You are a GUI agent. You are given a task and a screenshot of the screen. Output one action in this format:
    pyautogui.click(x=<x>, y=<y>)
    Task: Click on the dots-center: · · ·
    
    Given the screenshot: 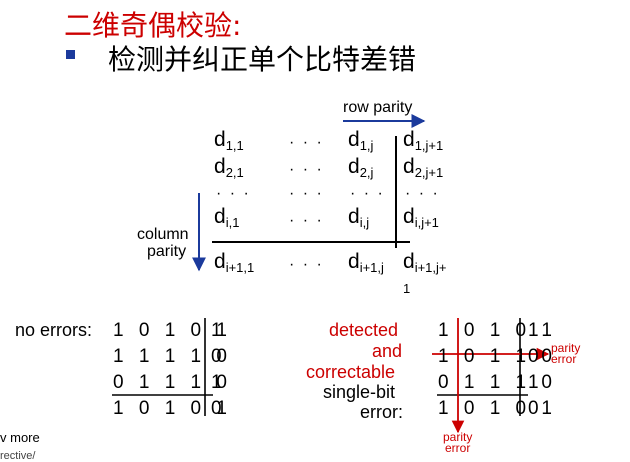 What is the action you would take?
    pyautogui.click(x=306, y=193)
    